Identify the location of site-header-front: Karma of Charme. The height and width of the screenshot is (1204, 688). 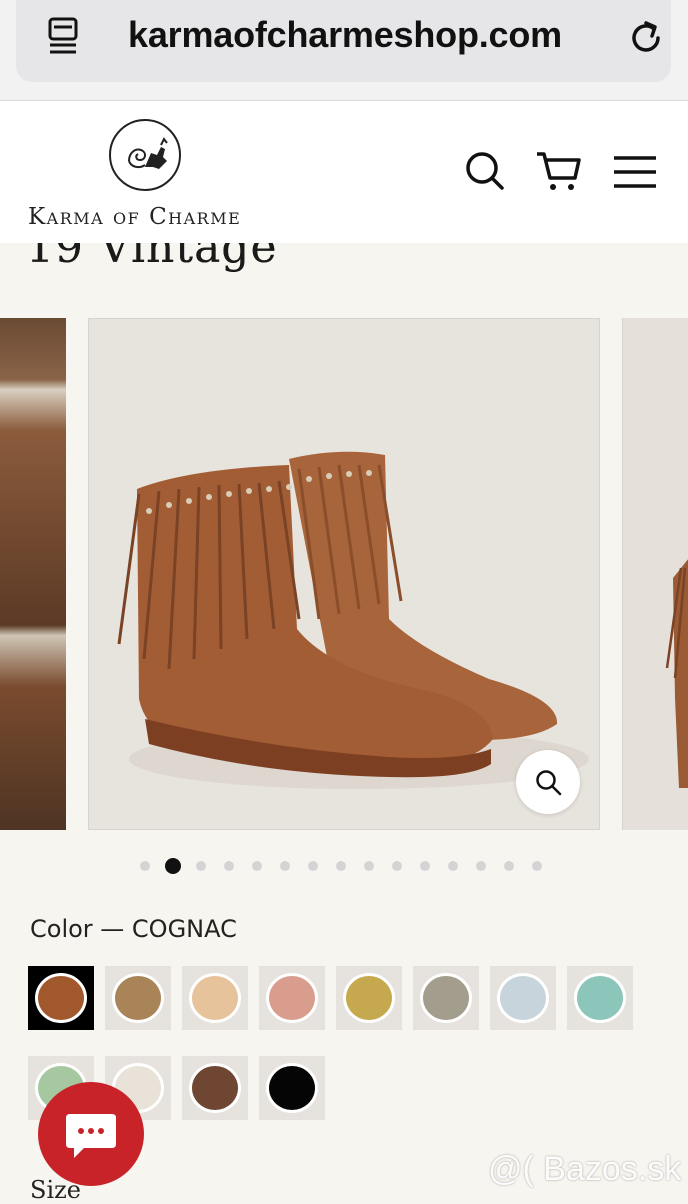
(344, 172).